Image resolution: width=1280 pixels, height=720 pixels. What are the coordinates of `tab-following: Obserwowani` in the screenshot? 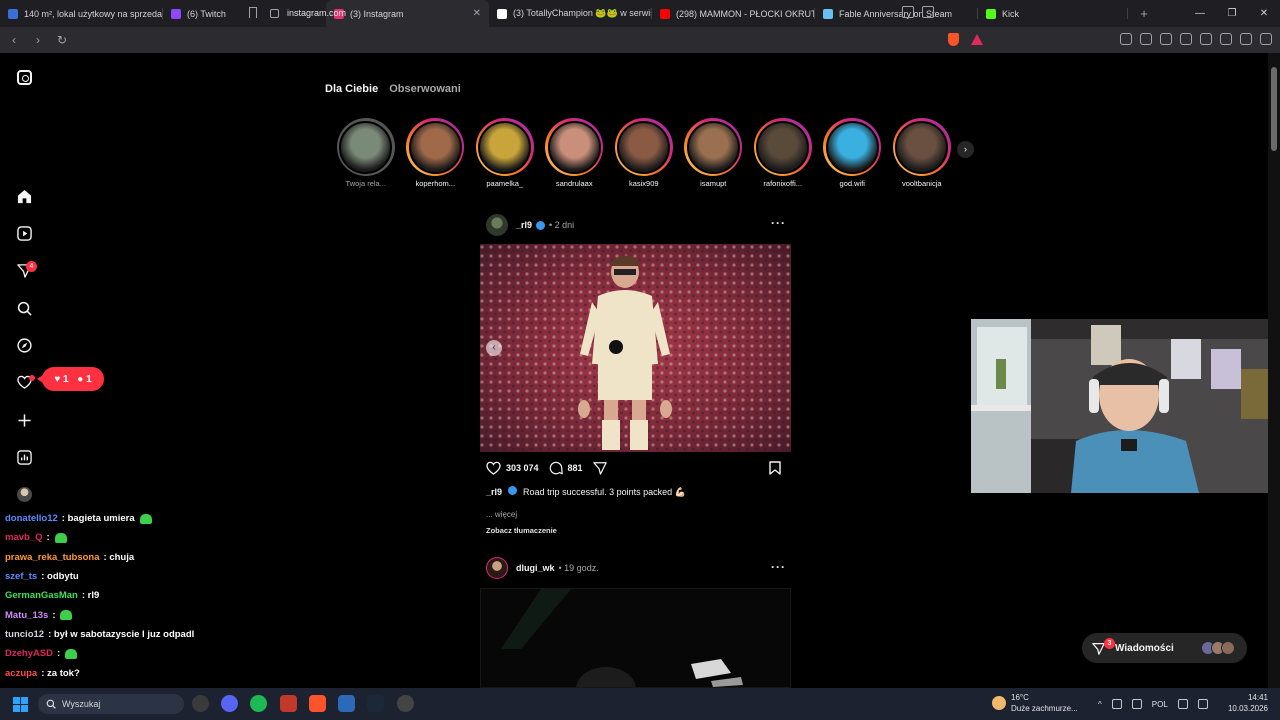 It's located at (425, 89).